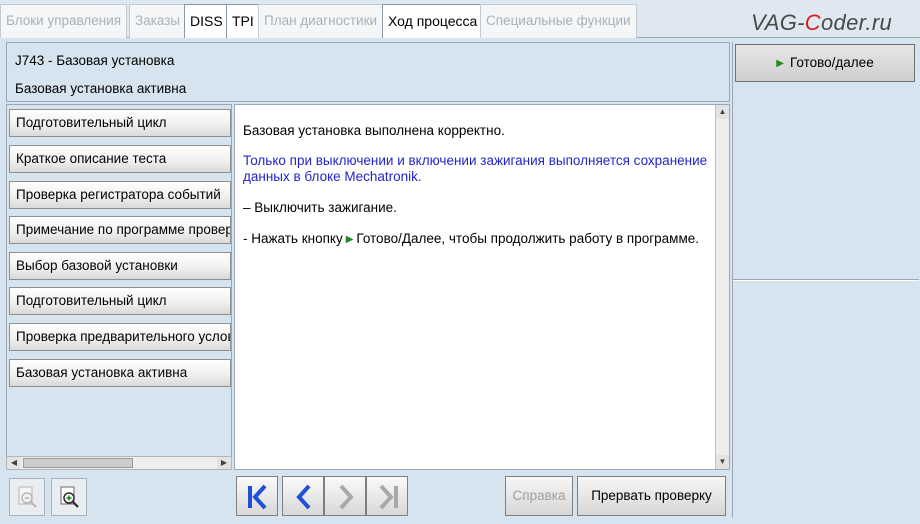 The image size is (920, 524). Describe the element at coordinates (78, 463) in the screenshot. I see `scrollbar-thumb` at that location.